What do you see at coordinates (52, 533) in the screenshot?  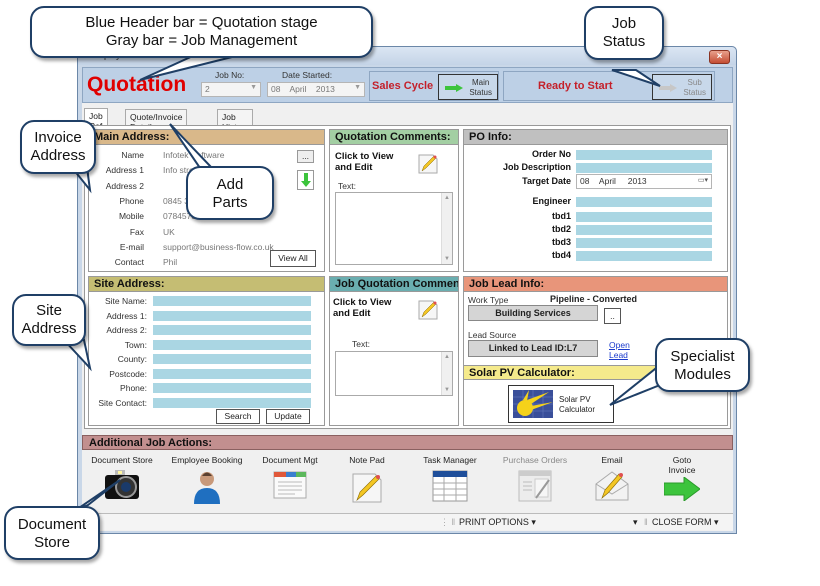 I see `callout-document-store: Document Store` at bounding box center [52, 533].